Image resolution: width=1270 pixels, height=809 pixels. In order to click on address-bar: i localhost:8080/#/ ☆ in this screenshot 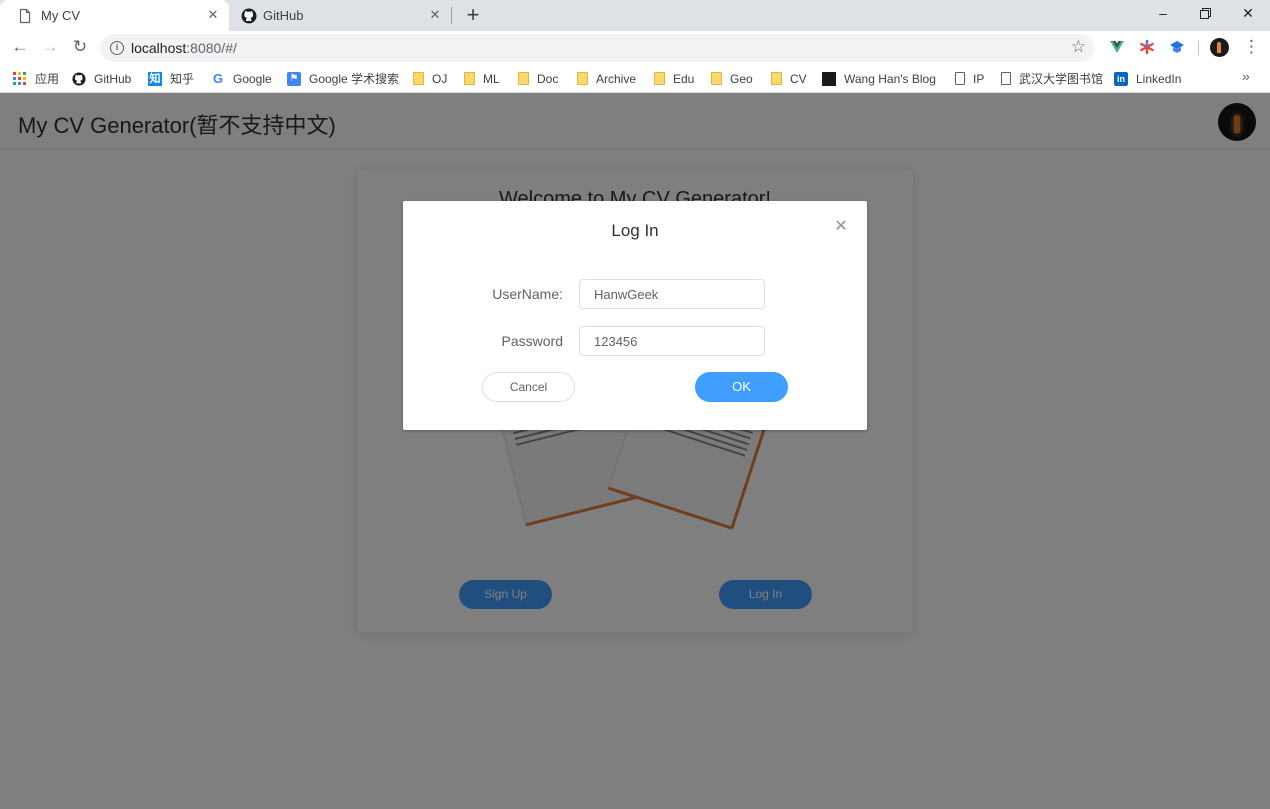, I will do `click(597, 48)`.